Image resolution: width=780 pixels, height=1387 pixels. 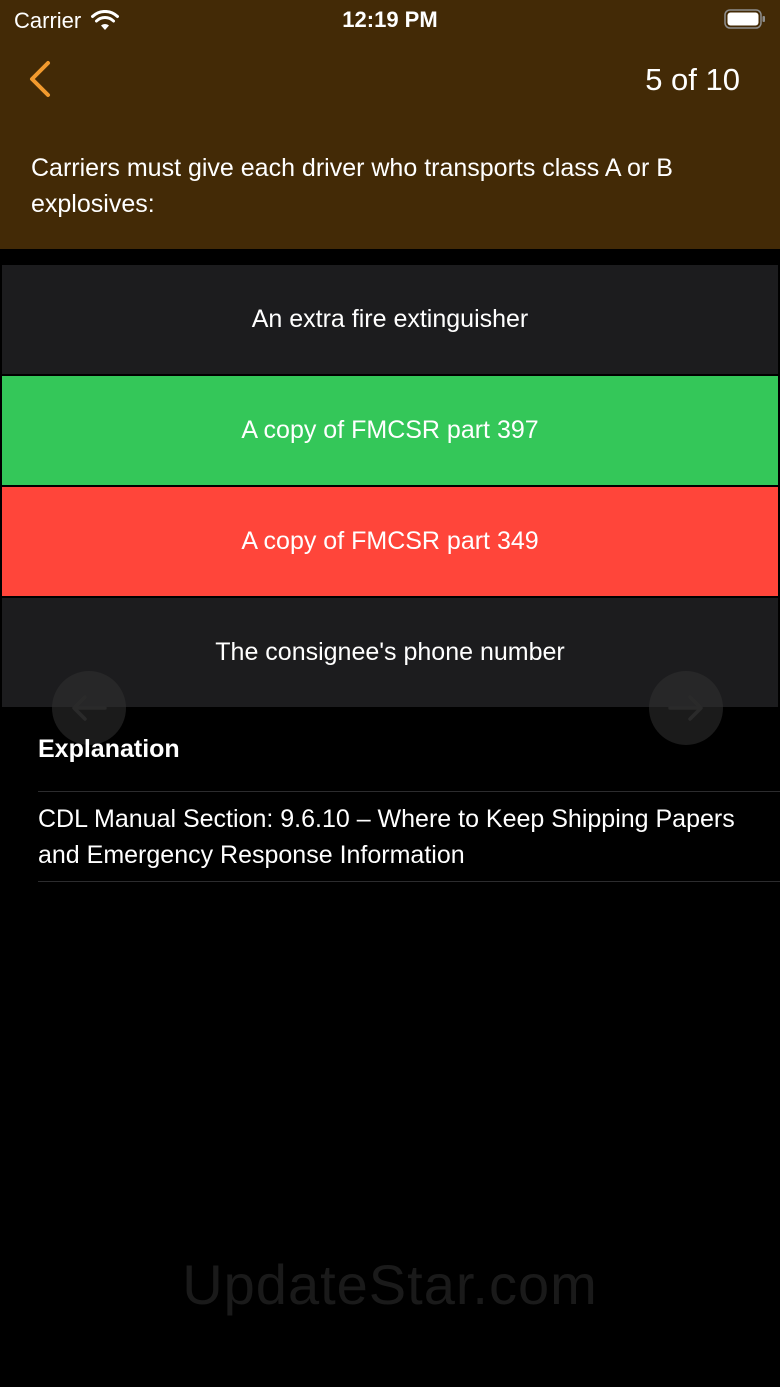 I want to click on back-button, so click(x=40, y=79).